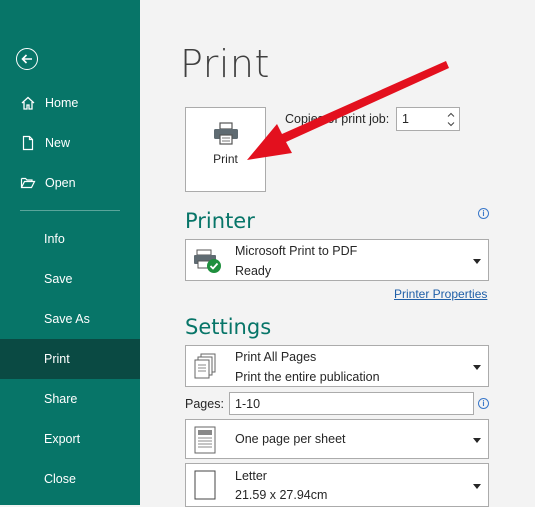 The height and width of the screenshot is (507, 535). I want to click on pages-label: Pages:, so click(204, 404).